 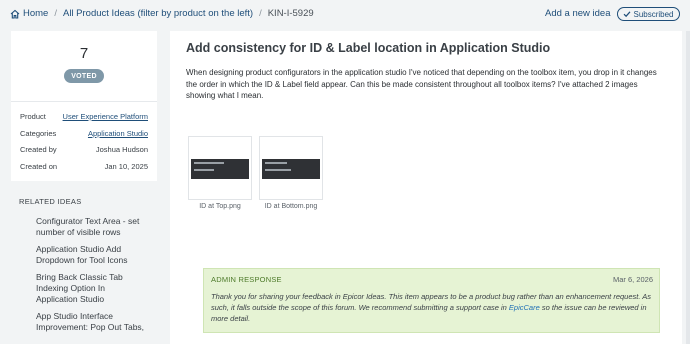 I want to click on subscribed-label: Subscribed, so click(x=653, y=14).